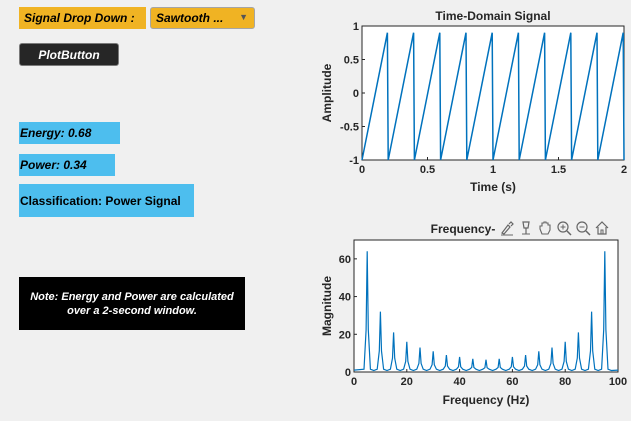 The width and height of the screenshot is (631, 421). I want to click on time-xtick-label: 2, so click(624, 170).